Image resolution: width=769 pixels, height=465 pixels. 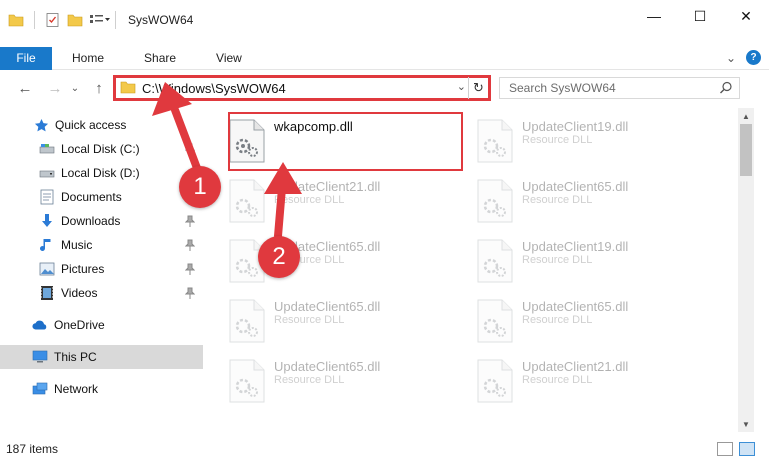 What do you see at coordinates (746, 424) in the screenshot?
I see `scroll-down-icon: ▼` at bounding box center [746, 424].